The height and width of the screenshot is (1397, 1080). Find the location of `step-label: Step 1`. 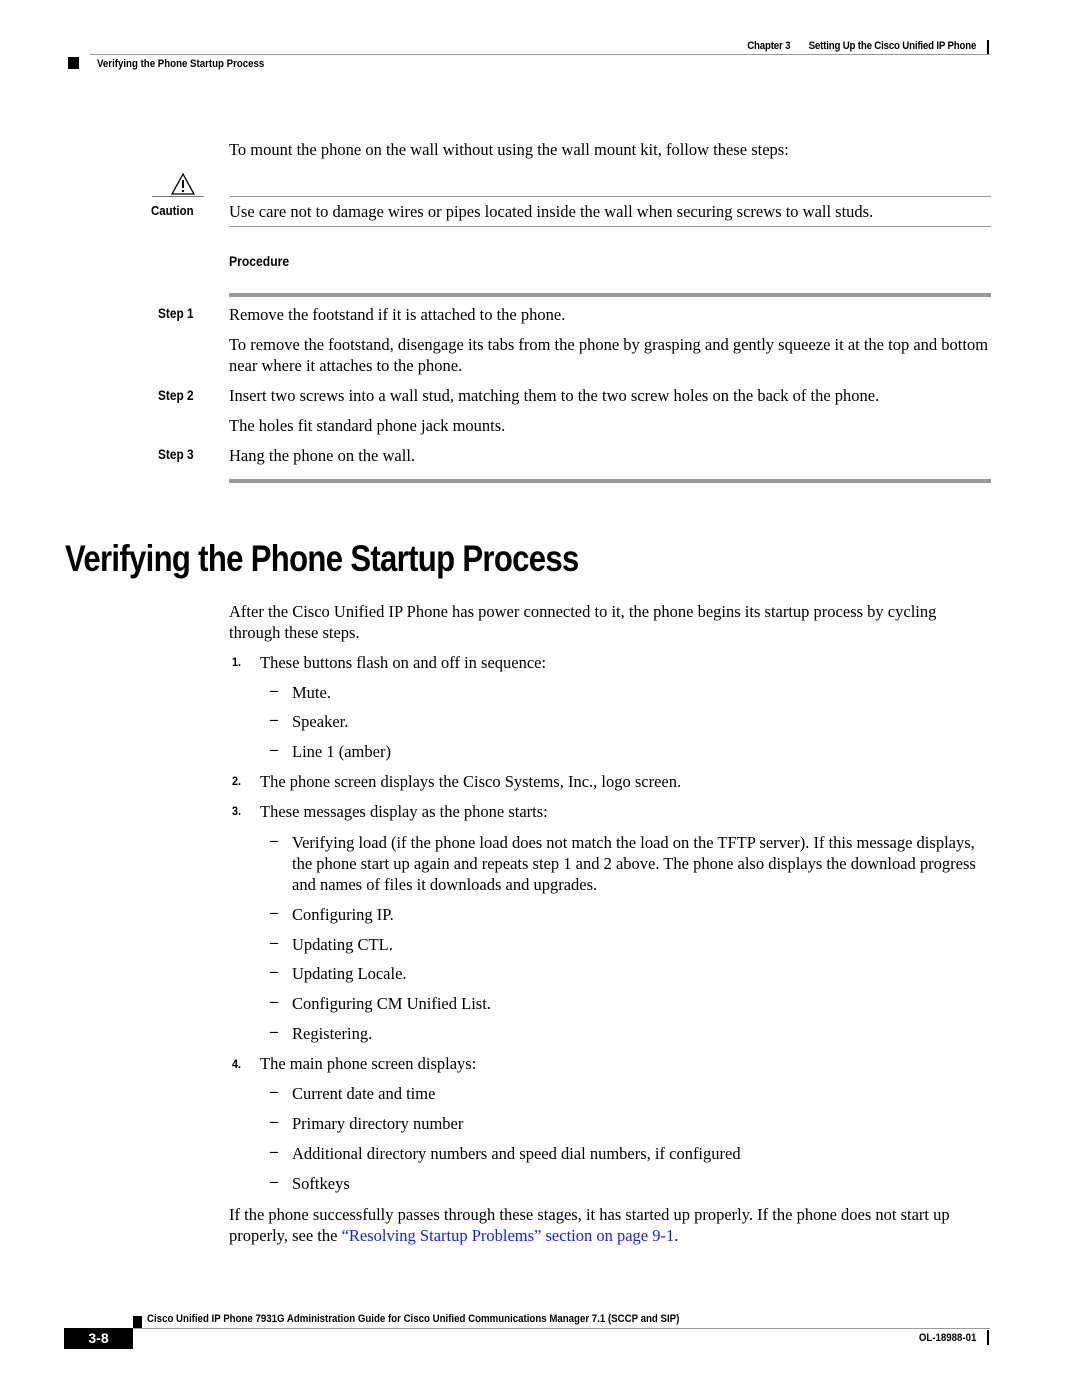

step-label: Step 1 is located at coordinates (176, 313).